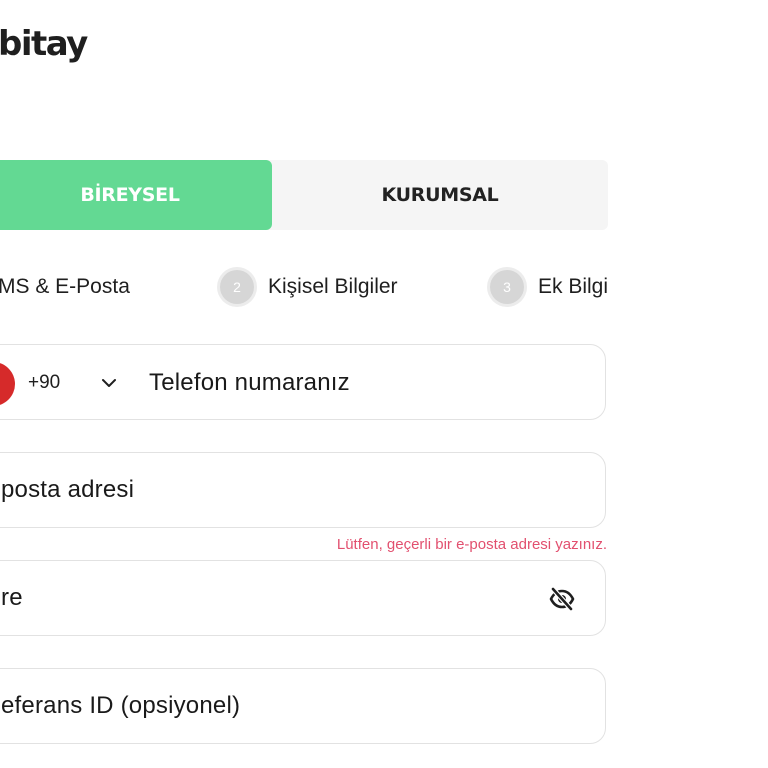 The width and height of the screenshot is (768, 768). Describe the element at coordinates (573, 286) in the screenshot. I see `step-additional-info-label: Ek Bilgi` at that location.